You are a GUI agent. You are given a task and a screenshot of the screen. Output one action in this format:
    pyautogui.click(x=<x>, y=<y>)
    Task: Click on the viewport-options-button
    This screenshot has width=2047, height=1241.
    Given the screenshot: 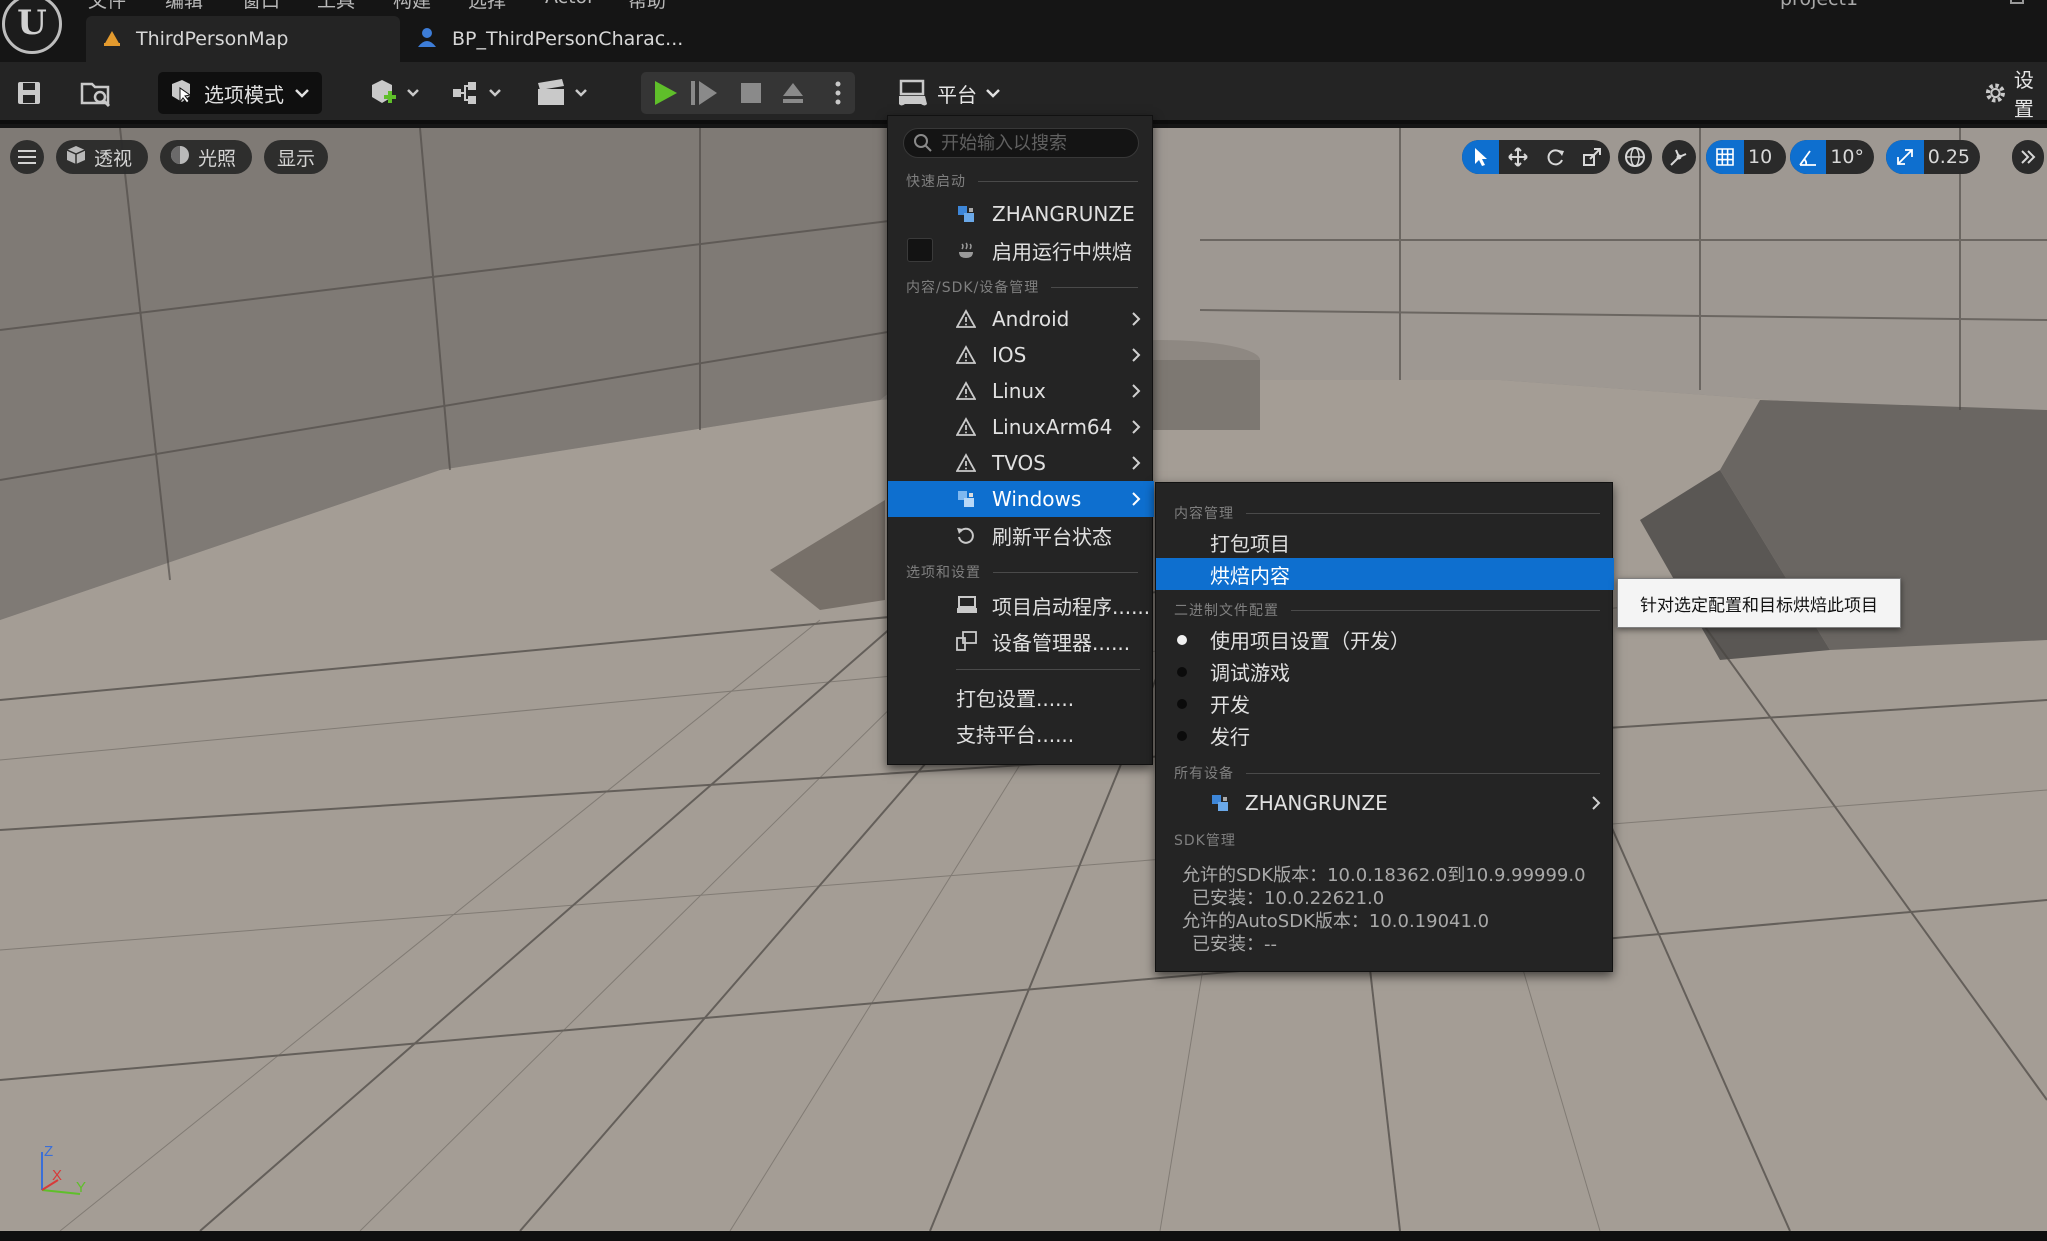 What is the action you would take?
    pyautogui.click(x=27, y=157)
    